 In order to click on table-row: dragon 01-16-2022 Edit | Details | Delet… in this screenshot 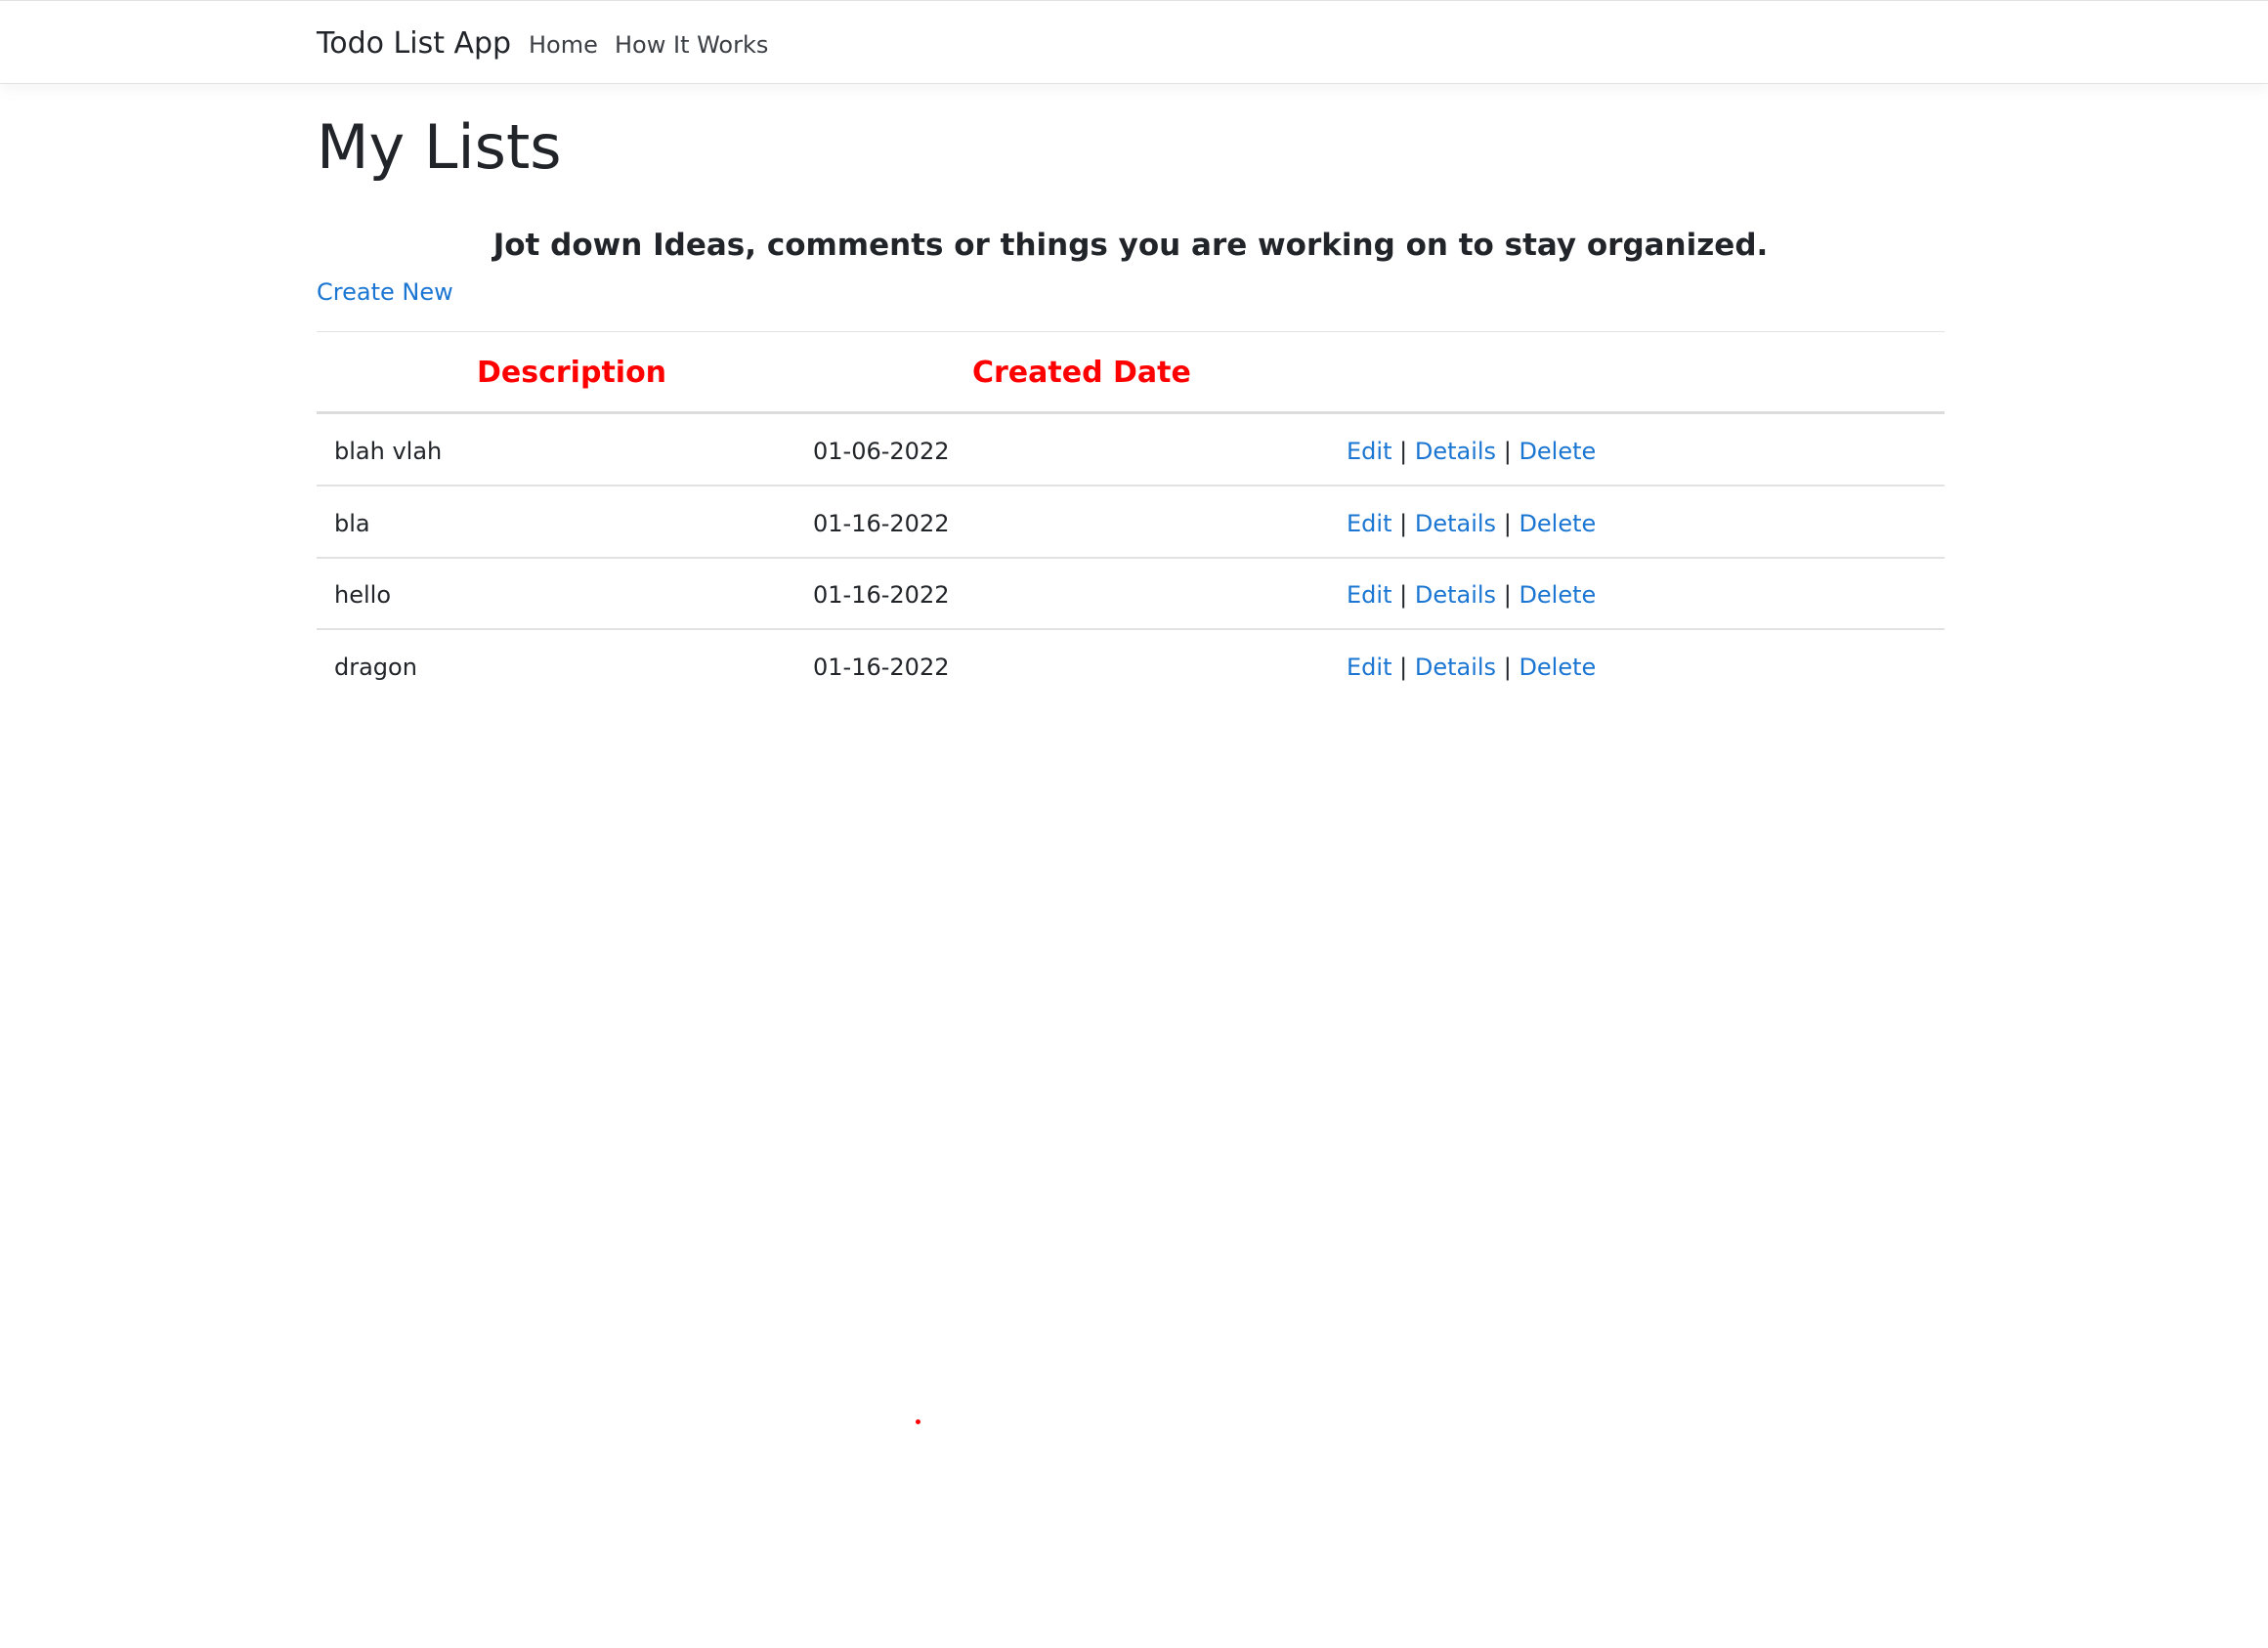, I will do `click(1131, 666)`.